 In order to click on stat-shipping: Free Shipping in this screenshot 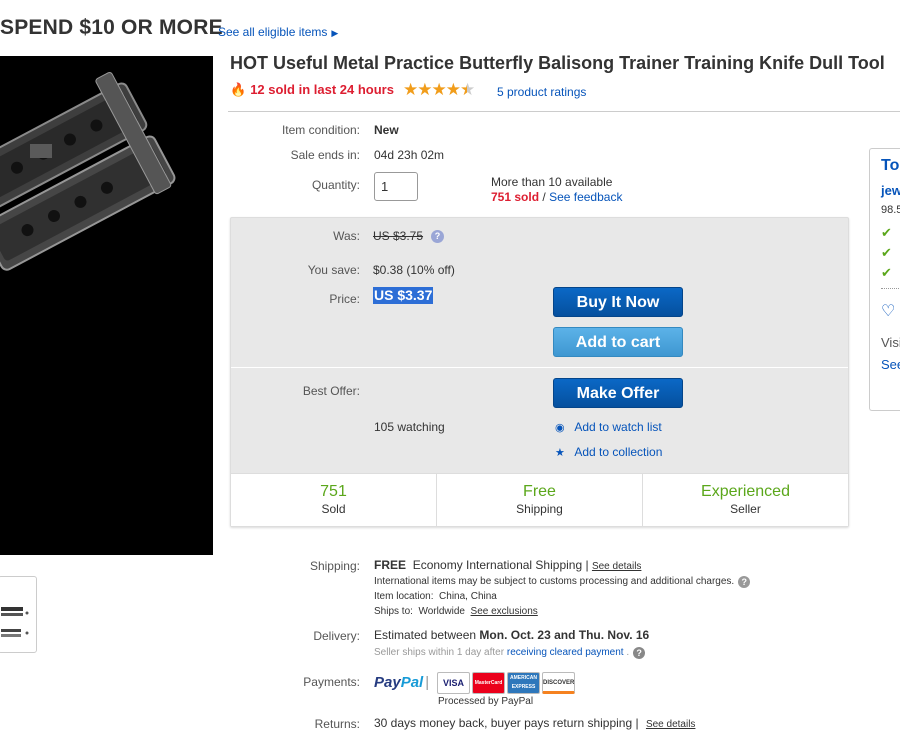, I will do `click(540, 500)`.